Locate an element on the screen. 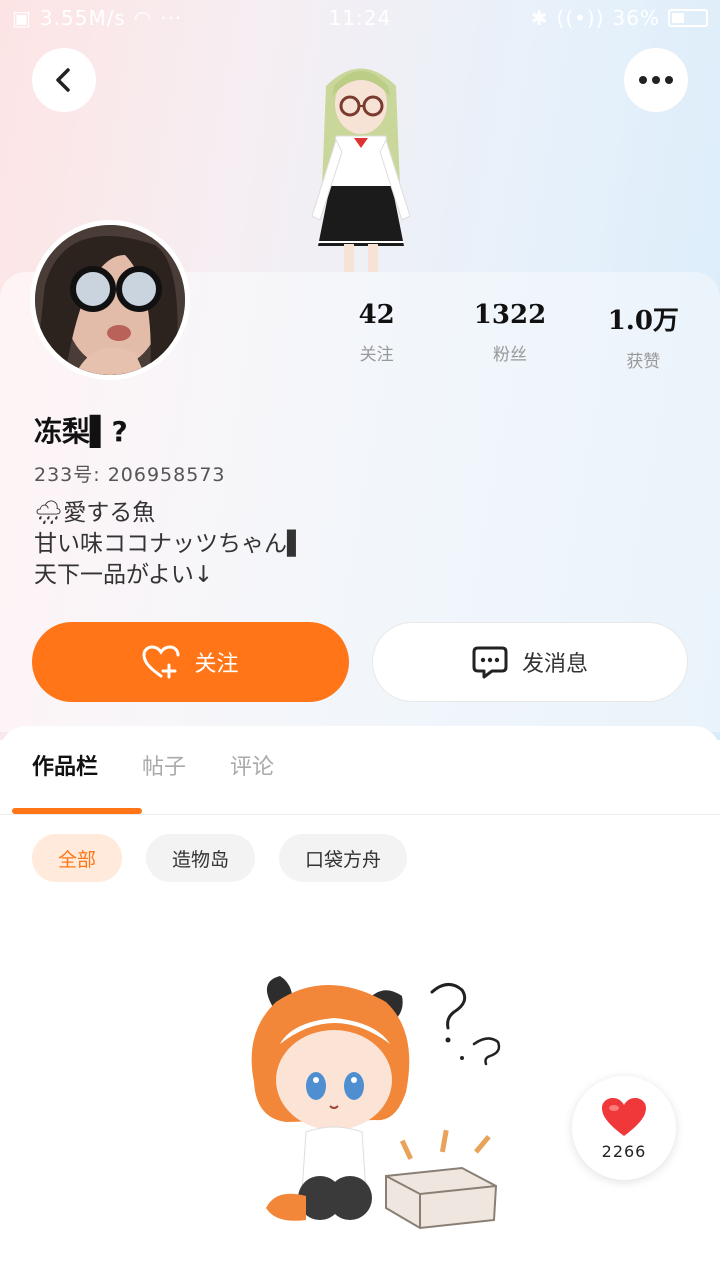 Image resolution: width=720 pixels, height=1280 pixels. avatar-character-3d is located at coordinates (361, 171).